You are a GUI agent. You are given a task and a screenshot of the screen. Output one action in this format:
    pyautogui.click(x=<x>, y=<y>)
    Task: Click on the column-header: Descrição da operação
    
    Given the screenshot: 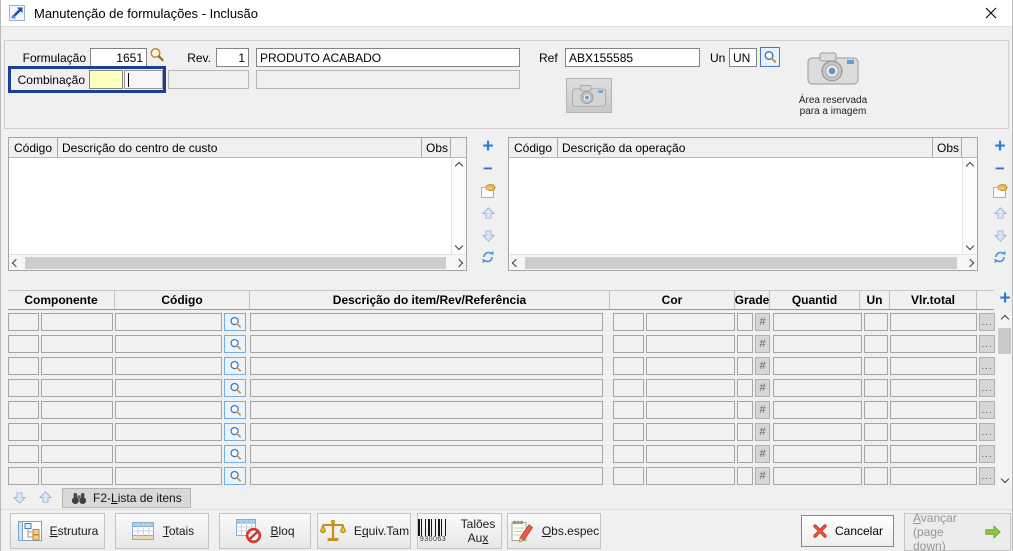 What is the action you would take?
    pyautogui.click(x=745, y=147)
    